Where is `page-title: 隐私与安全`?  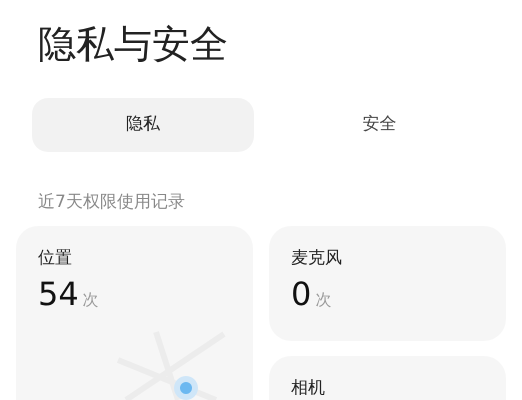 page-title: 隐私与安全 is located at coordinates (133, 44).